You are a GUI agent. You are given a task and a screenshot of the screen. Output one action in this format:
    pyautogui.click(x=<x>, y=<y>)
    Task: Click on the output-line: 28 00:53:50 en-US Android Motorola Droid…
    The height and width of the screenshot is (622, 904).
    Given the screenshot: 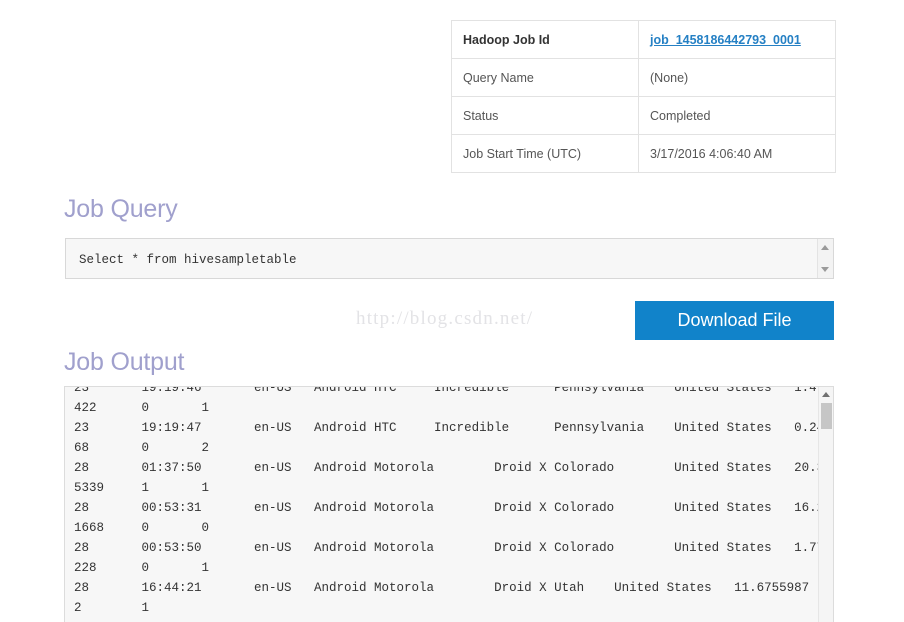 What is the action you would take?
    pyautogui.click(x=454, y=548)
    